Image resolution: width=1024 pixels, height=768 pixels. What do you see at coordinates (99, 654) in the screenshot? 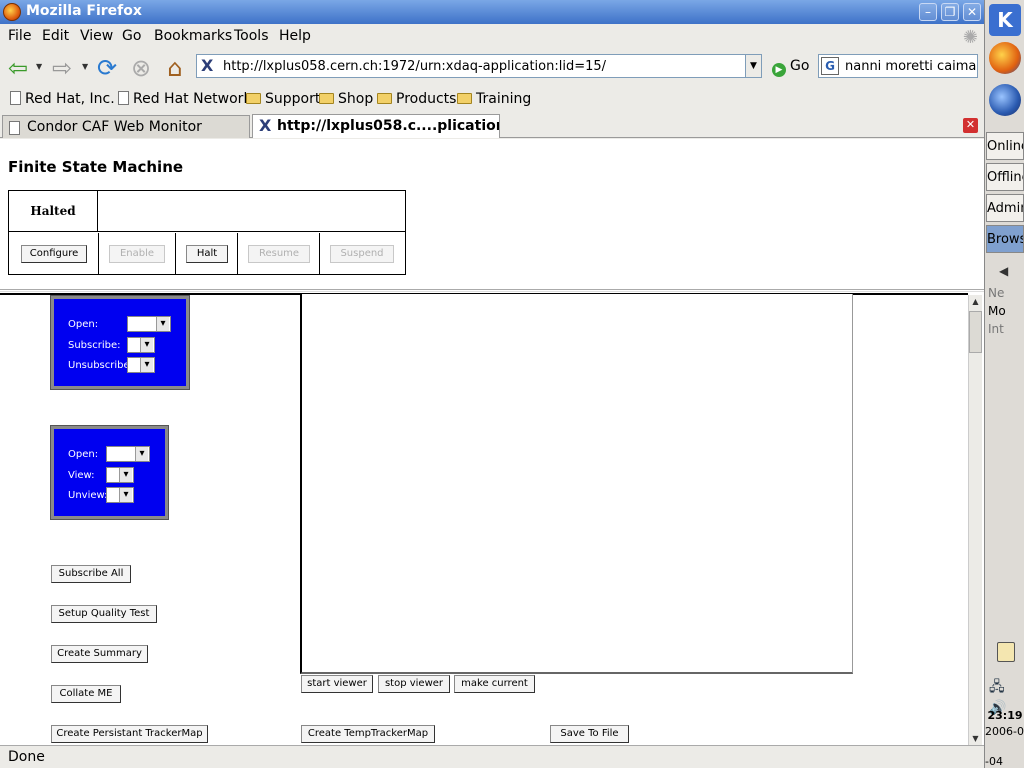
I see `create-summary-button: Create Summary` at bounding box center [99, 654].